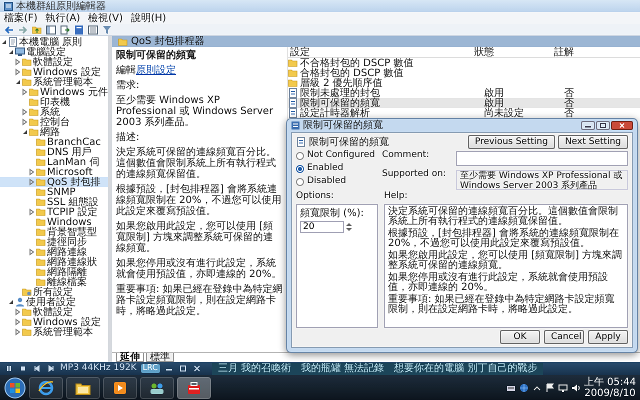  What do you see at coordinates (54, 172) in the screenshot?
I see `tree-item: Microsoft` at bounding box center [54, 172].